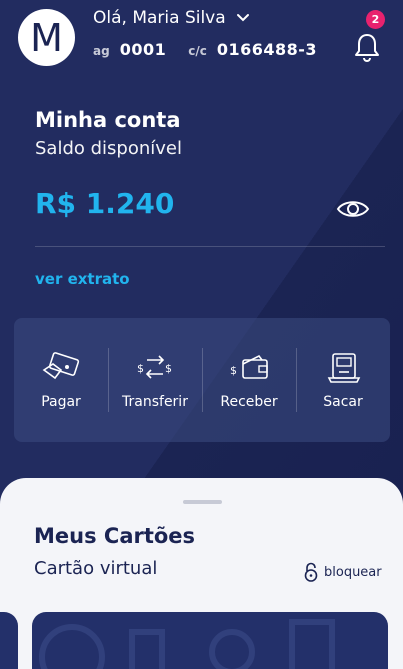  Describe the element at coordinates (82, 279) in the screenshot. I see `statement-link: ver extrato` at that location.